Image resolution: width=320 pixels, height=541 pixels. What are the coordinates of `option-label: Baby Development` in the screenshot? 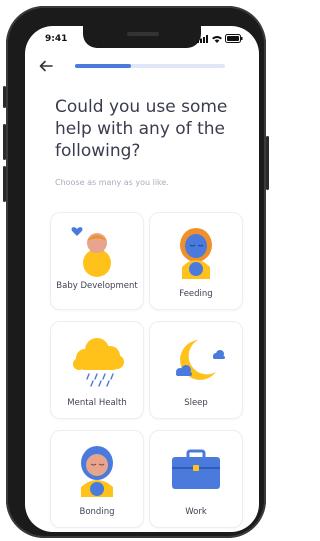 It's located at (97, 286).